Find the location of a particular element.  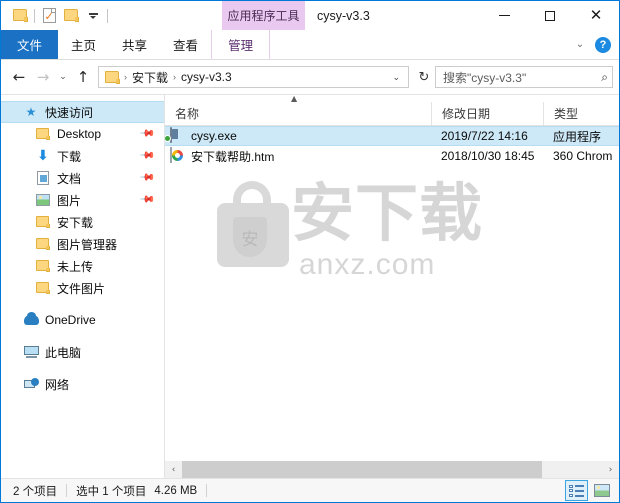

sidebar-item-not-uploaded: 未上传 is located at coordinates (82, 266).